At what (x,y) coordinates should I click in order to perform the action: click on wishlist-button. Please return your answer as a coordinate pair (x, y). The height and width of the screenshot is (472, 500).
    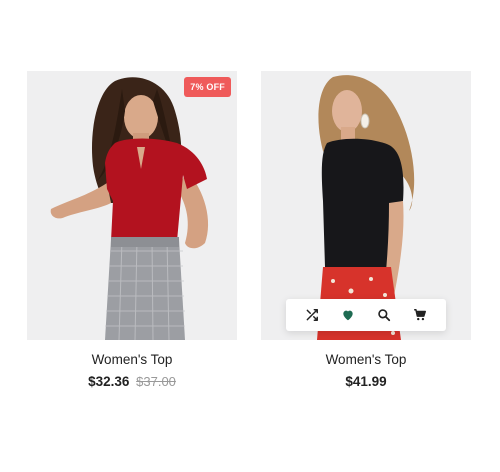
    Looking at the image, I should click on (348, 315).